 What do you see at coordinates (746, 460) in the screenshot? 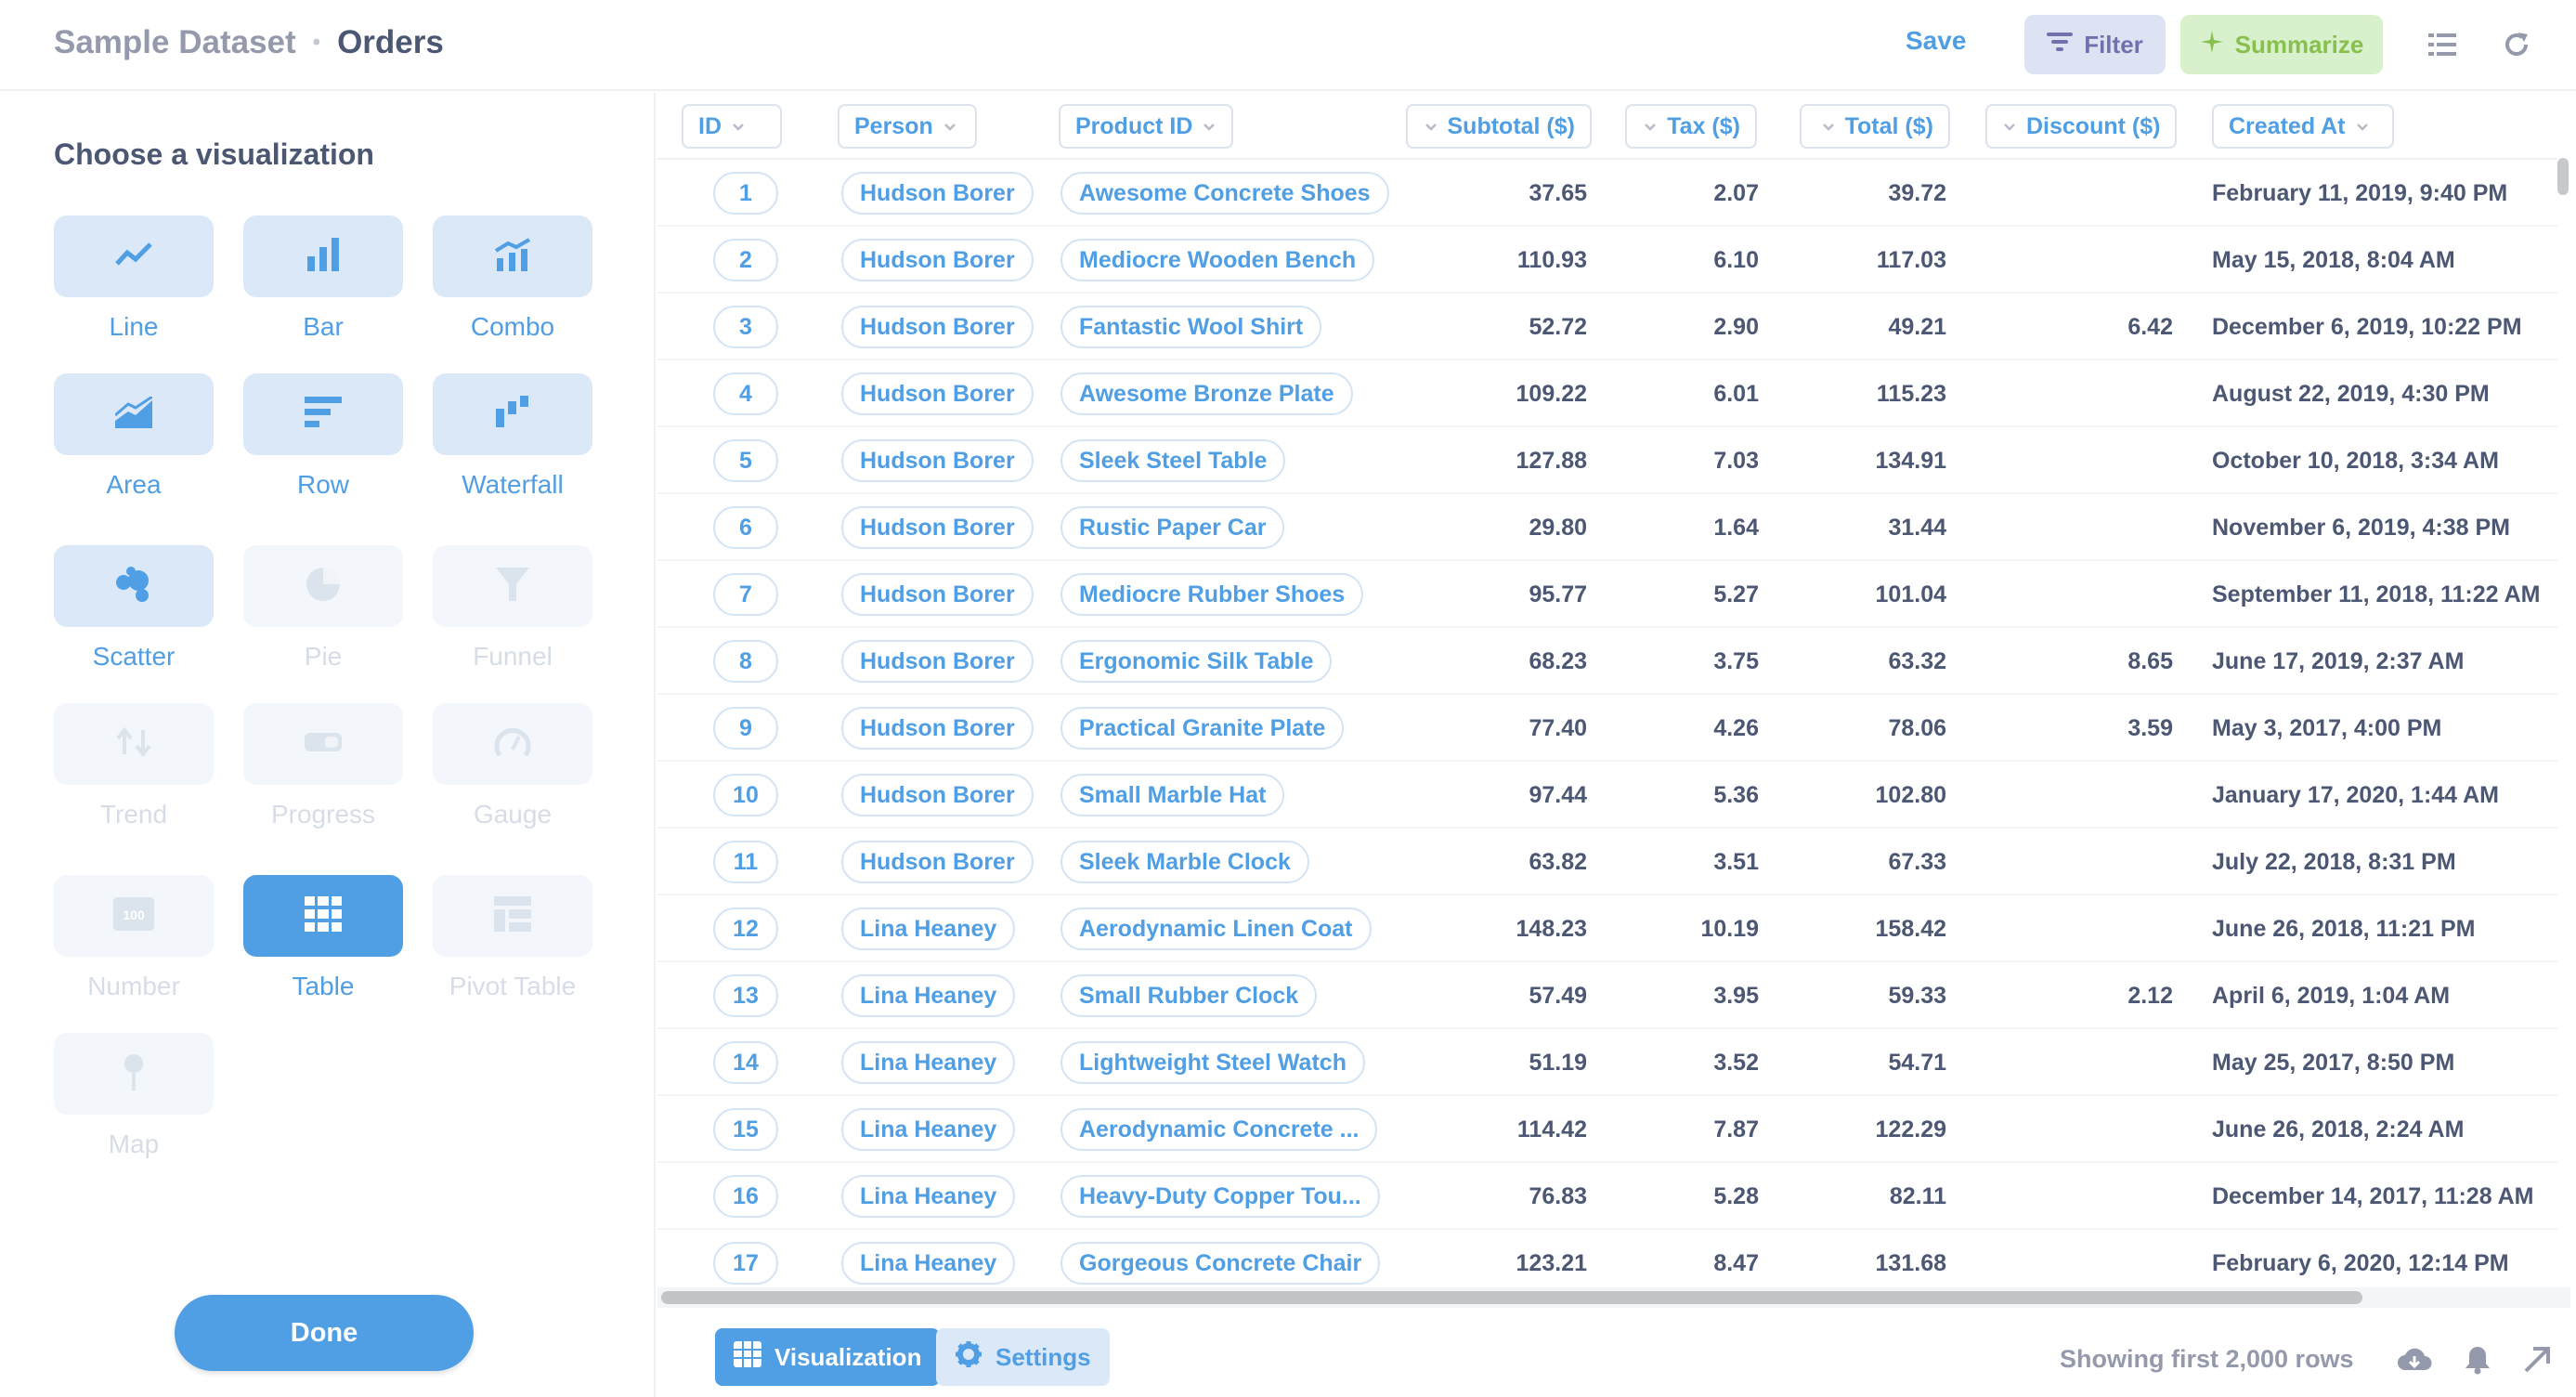
I see `order-id-link: 5` at bounding box center [746, 460].